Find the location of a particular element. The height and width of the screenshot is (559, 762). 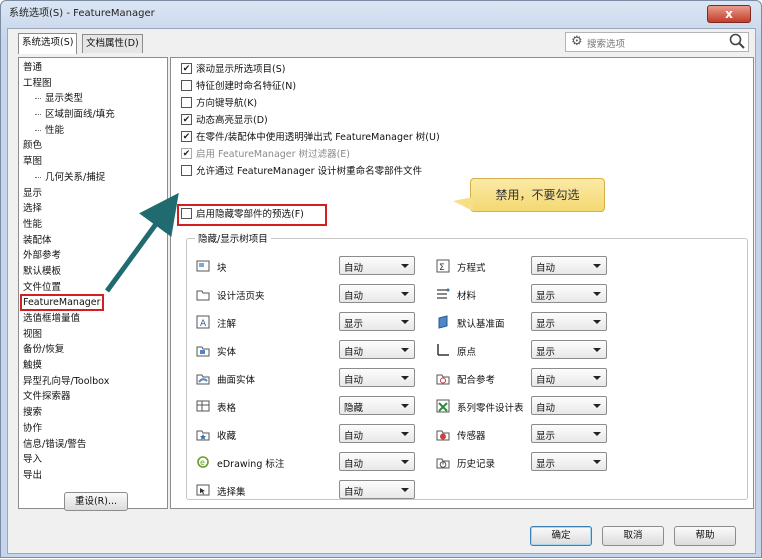

arrow-line is located at coordinates (141, 242).